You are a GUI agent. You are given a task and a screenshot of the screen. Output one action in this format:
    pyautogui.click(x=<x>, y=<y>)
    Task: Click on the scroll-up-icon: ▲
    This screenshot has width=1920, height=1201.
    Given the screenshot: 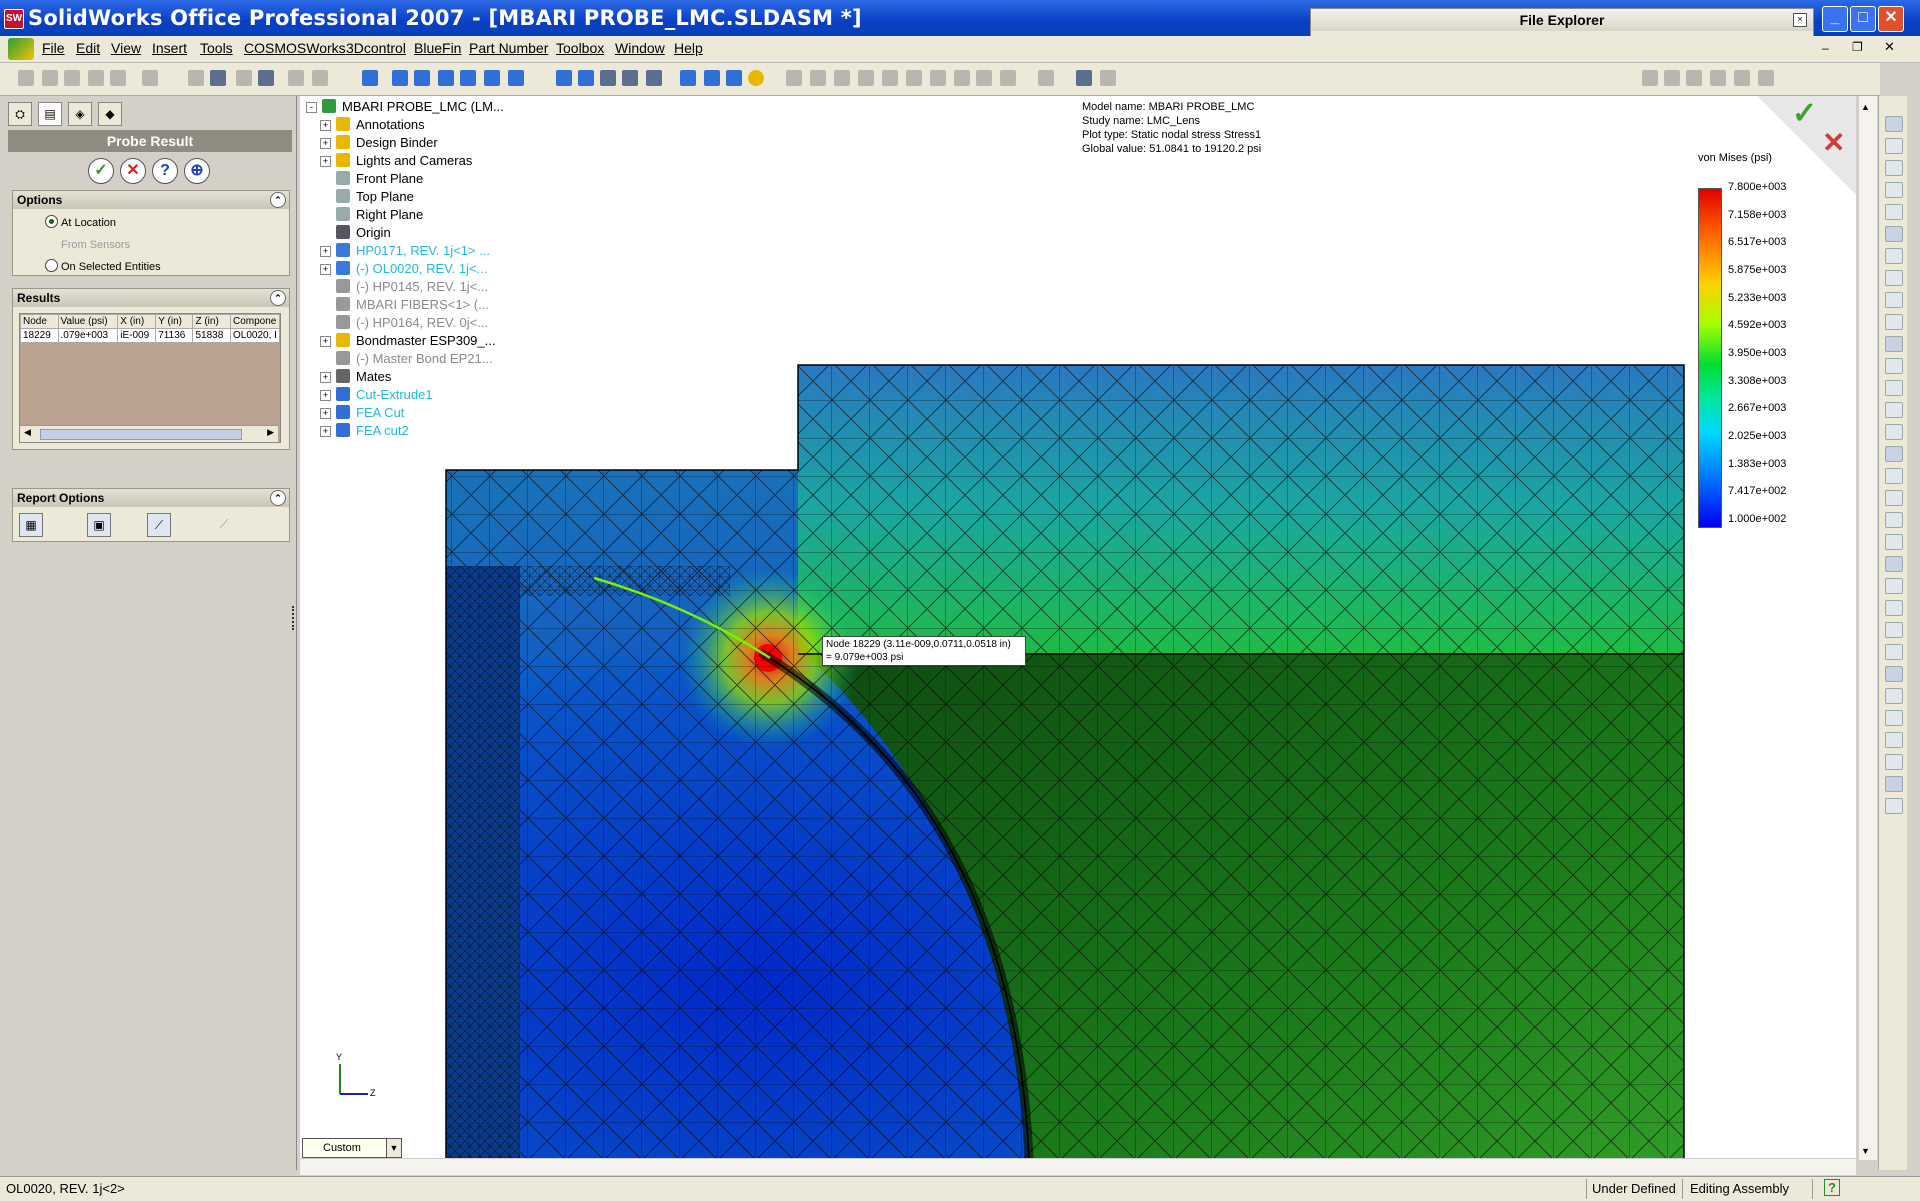 What is the action you would take?
    pyautogui.click(x=1865, y=107)
    